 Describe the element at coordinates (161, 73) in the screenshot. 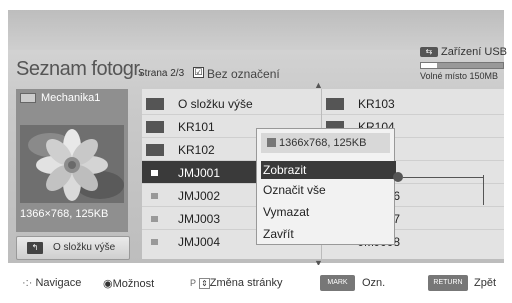

I see `page-indicator: Strana 2/3` at that location.